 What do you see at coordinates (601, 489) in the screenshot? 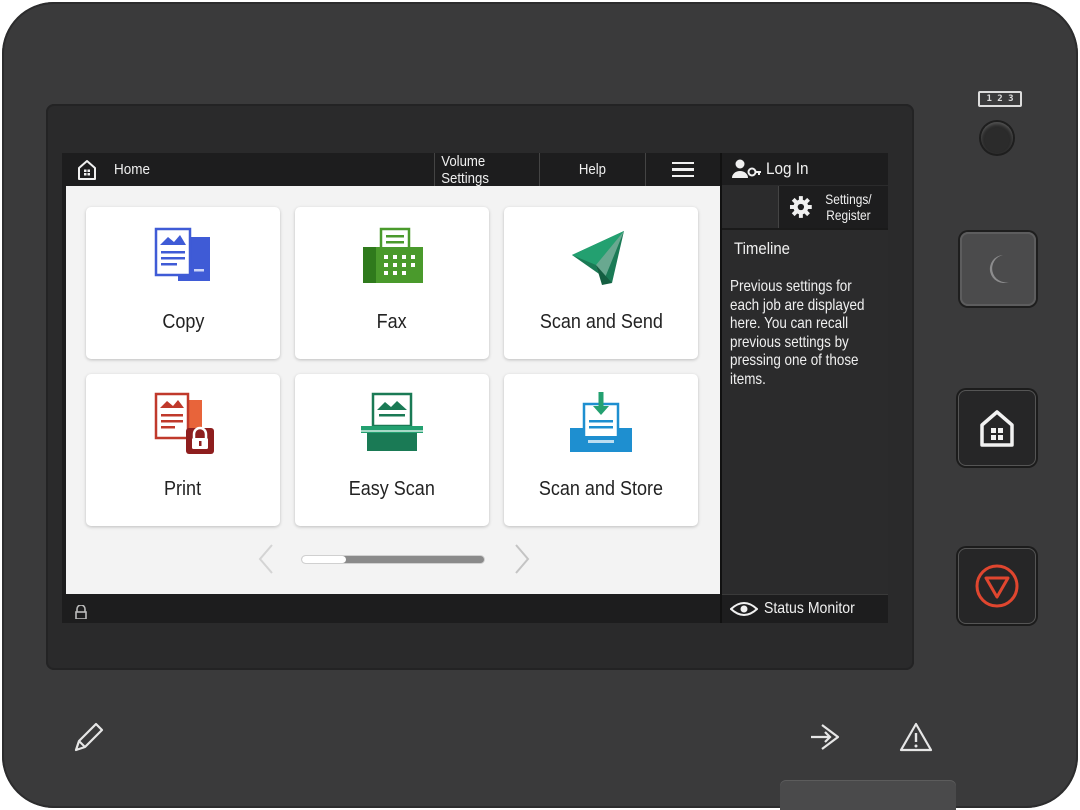
I see `tile-label: Scan and Store` at bounding box center [601, 489].